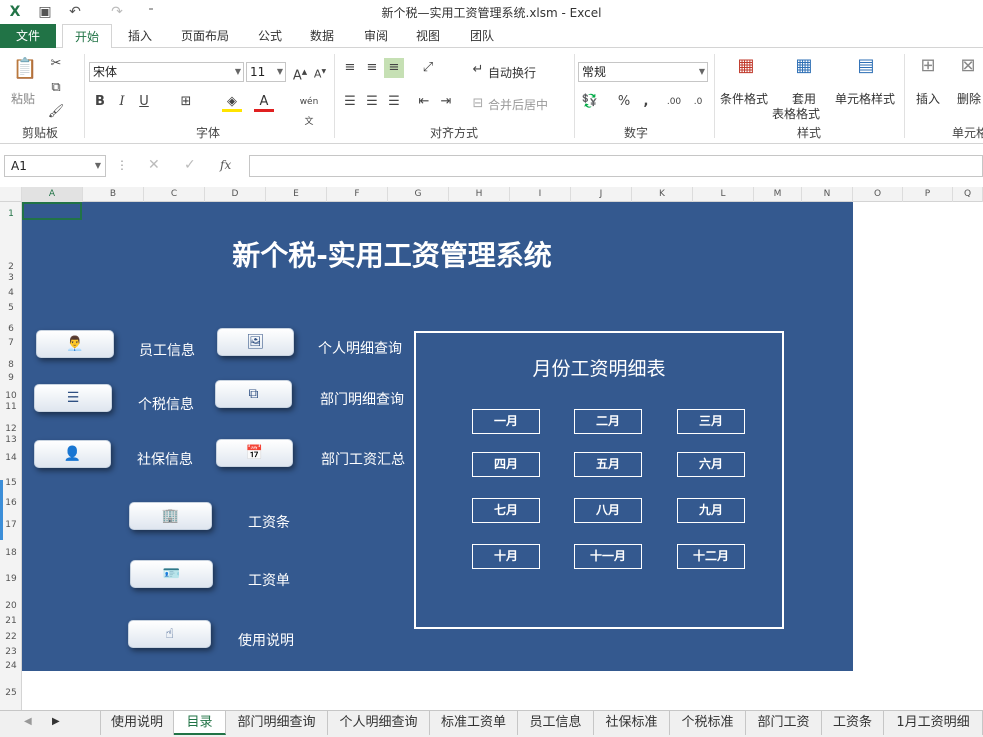 The height and width of the screenshot is (737, 983). What do you see at coordinates (190, 165) in the screenshot?
I see `enter-icon: ✓` at bounding box center [190, 165].